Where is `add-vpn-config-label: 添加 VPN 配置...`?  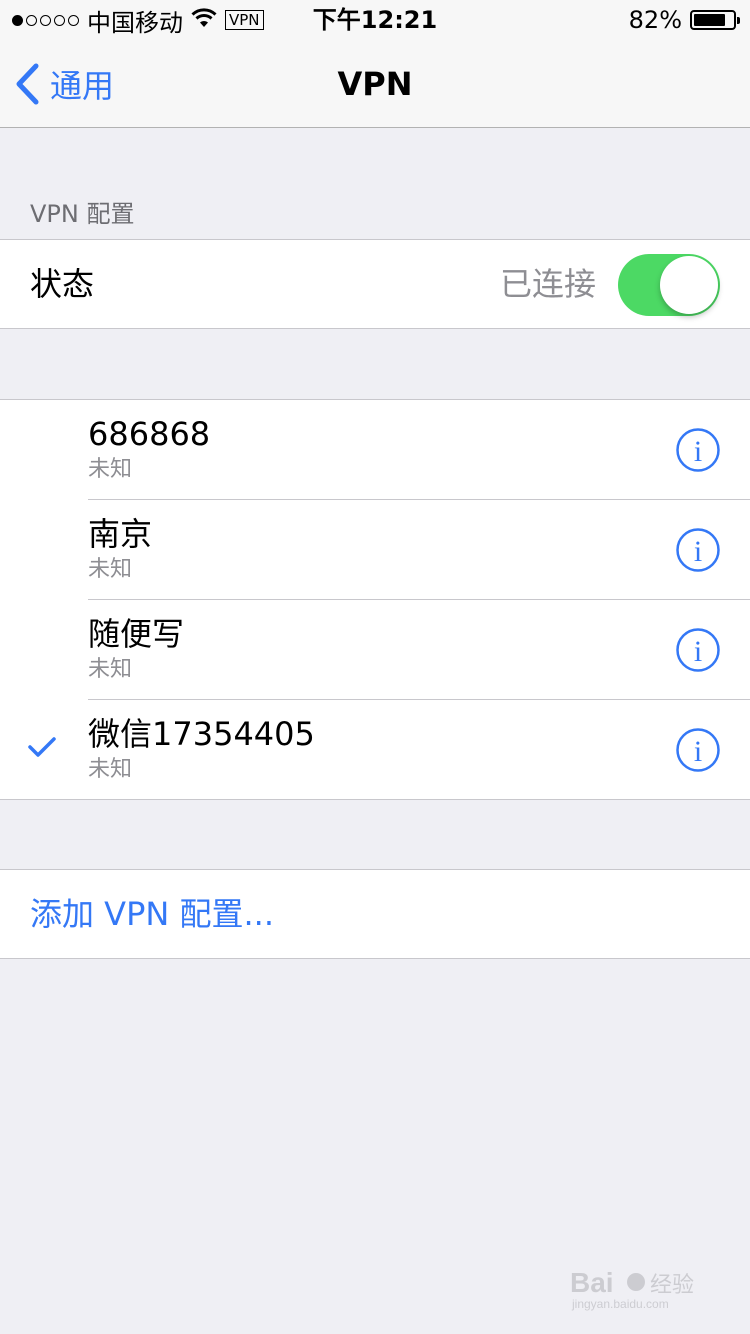 add-vpn-config-label: 添加 VPN 配置... is located at coordinates (152, 914).